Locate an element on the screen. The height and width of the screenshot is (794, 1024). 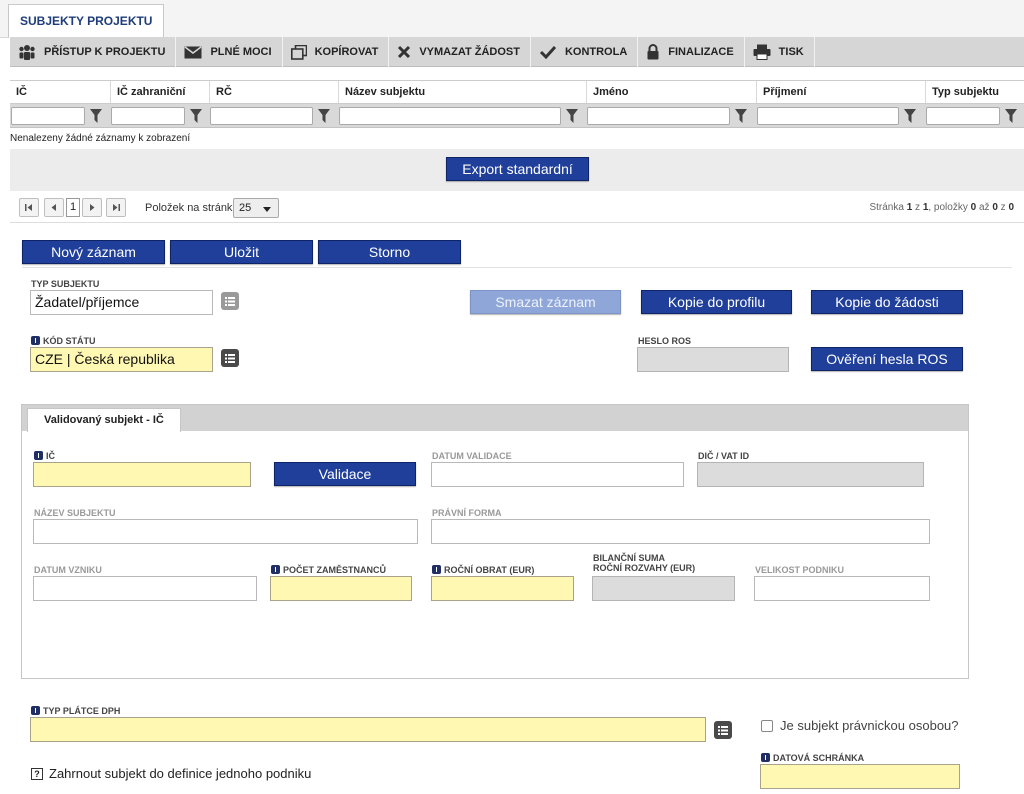
close-icon is located at coordinates (404, 52).